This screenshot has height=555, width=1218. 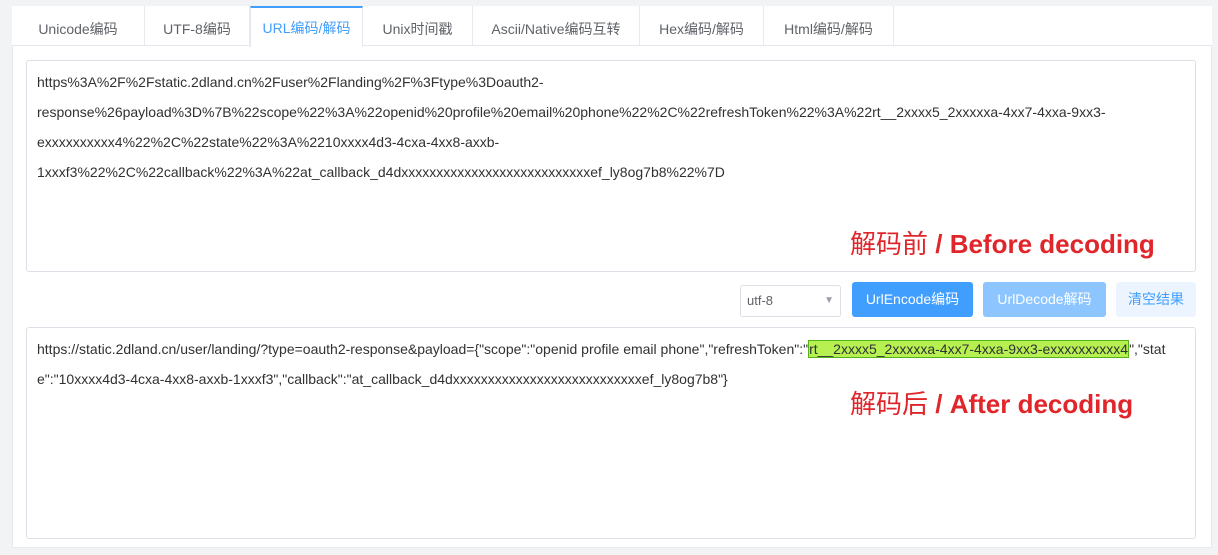 I want to click on charset-select: utf-8 ▼, so click(x=790, y=301).